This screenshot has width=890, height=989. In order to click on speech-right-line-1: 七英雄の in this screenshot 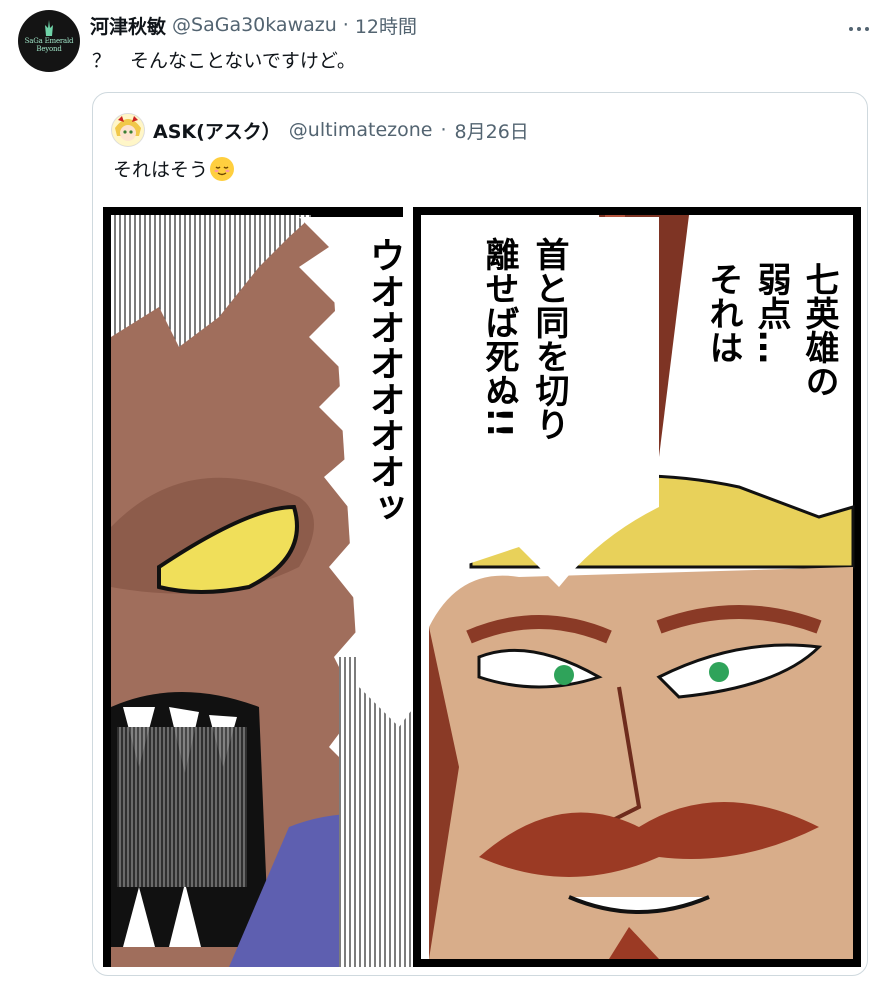, I will do `click(819, 330)`.